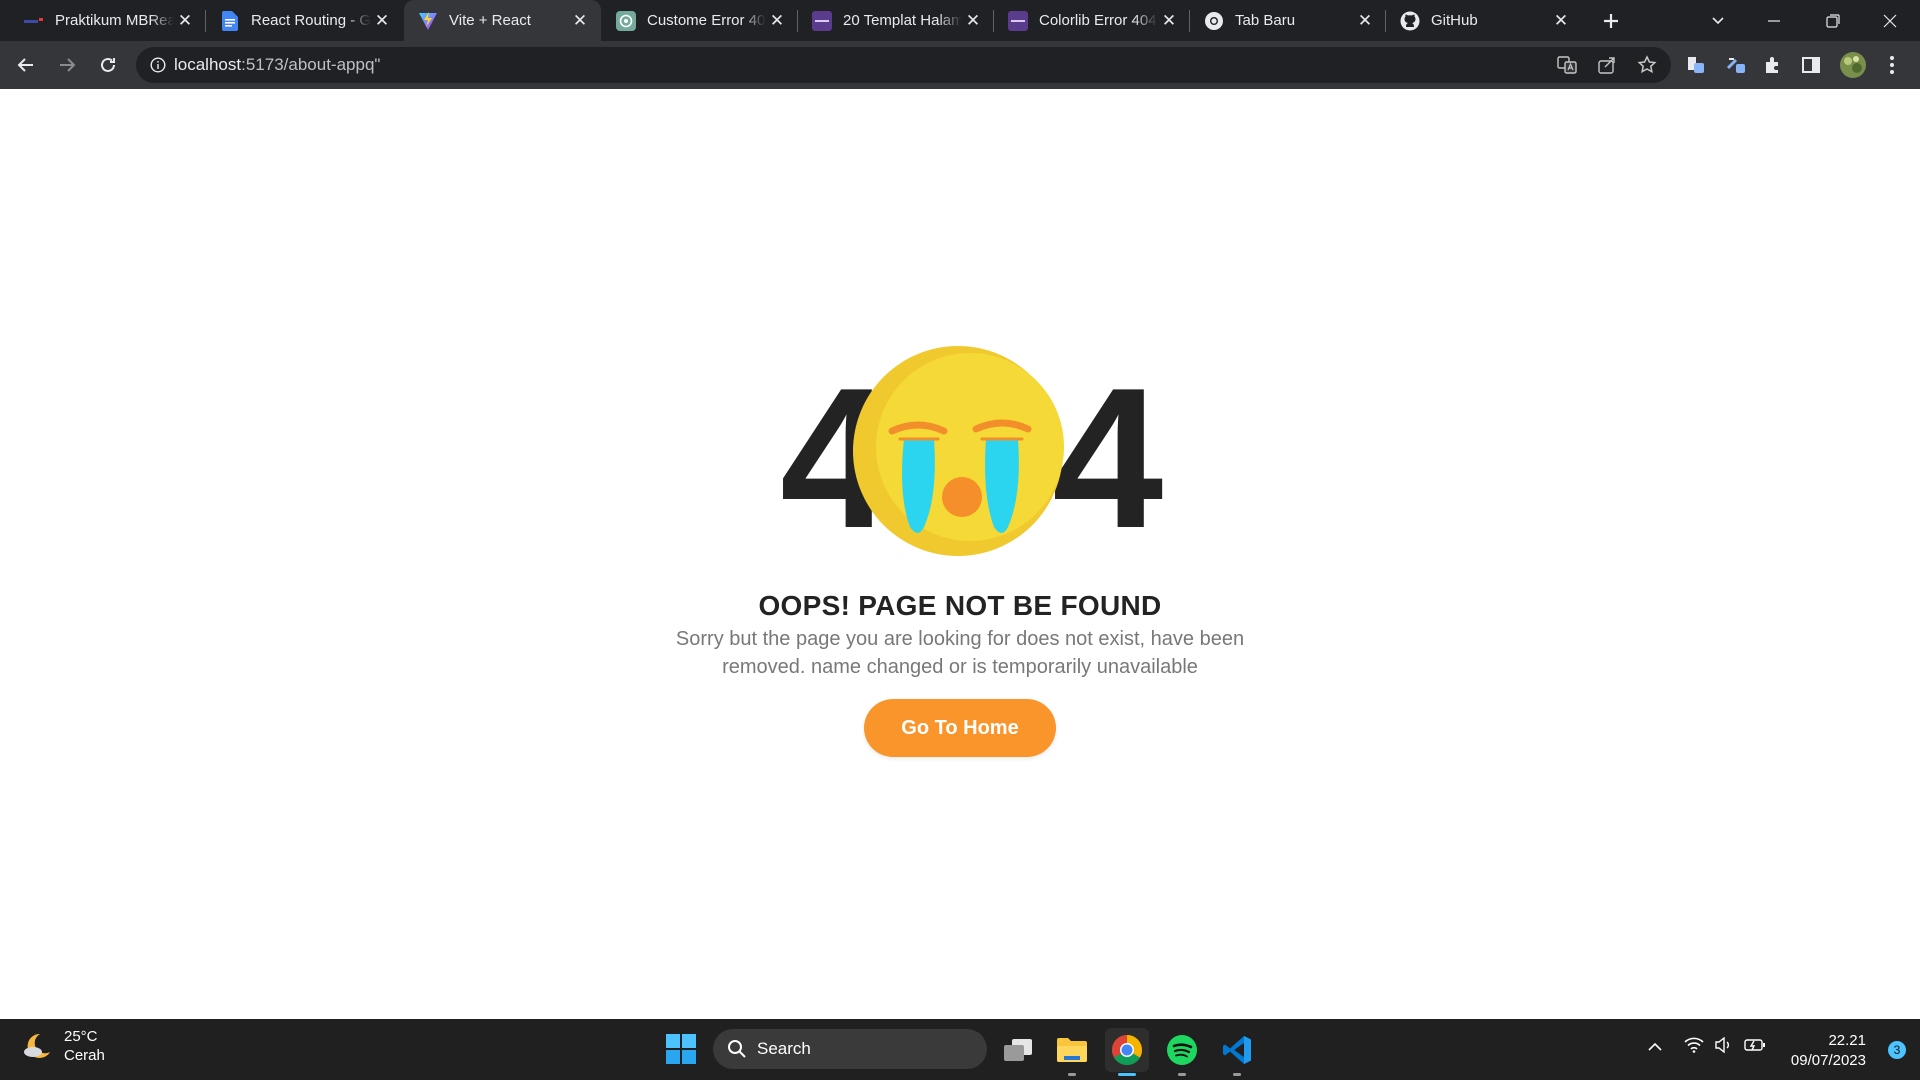 Image resolution: width=1920 pixels, height=1080 pixels. I want to click on back-arrow-icon, so click(25, 65).